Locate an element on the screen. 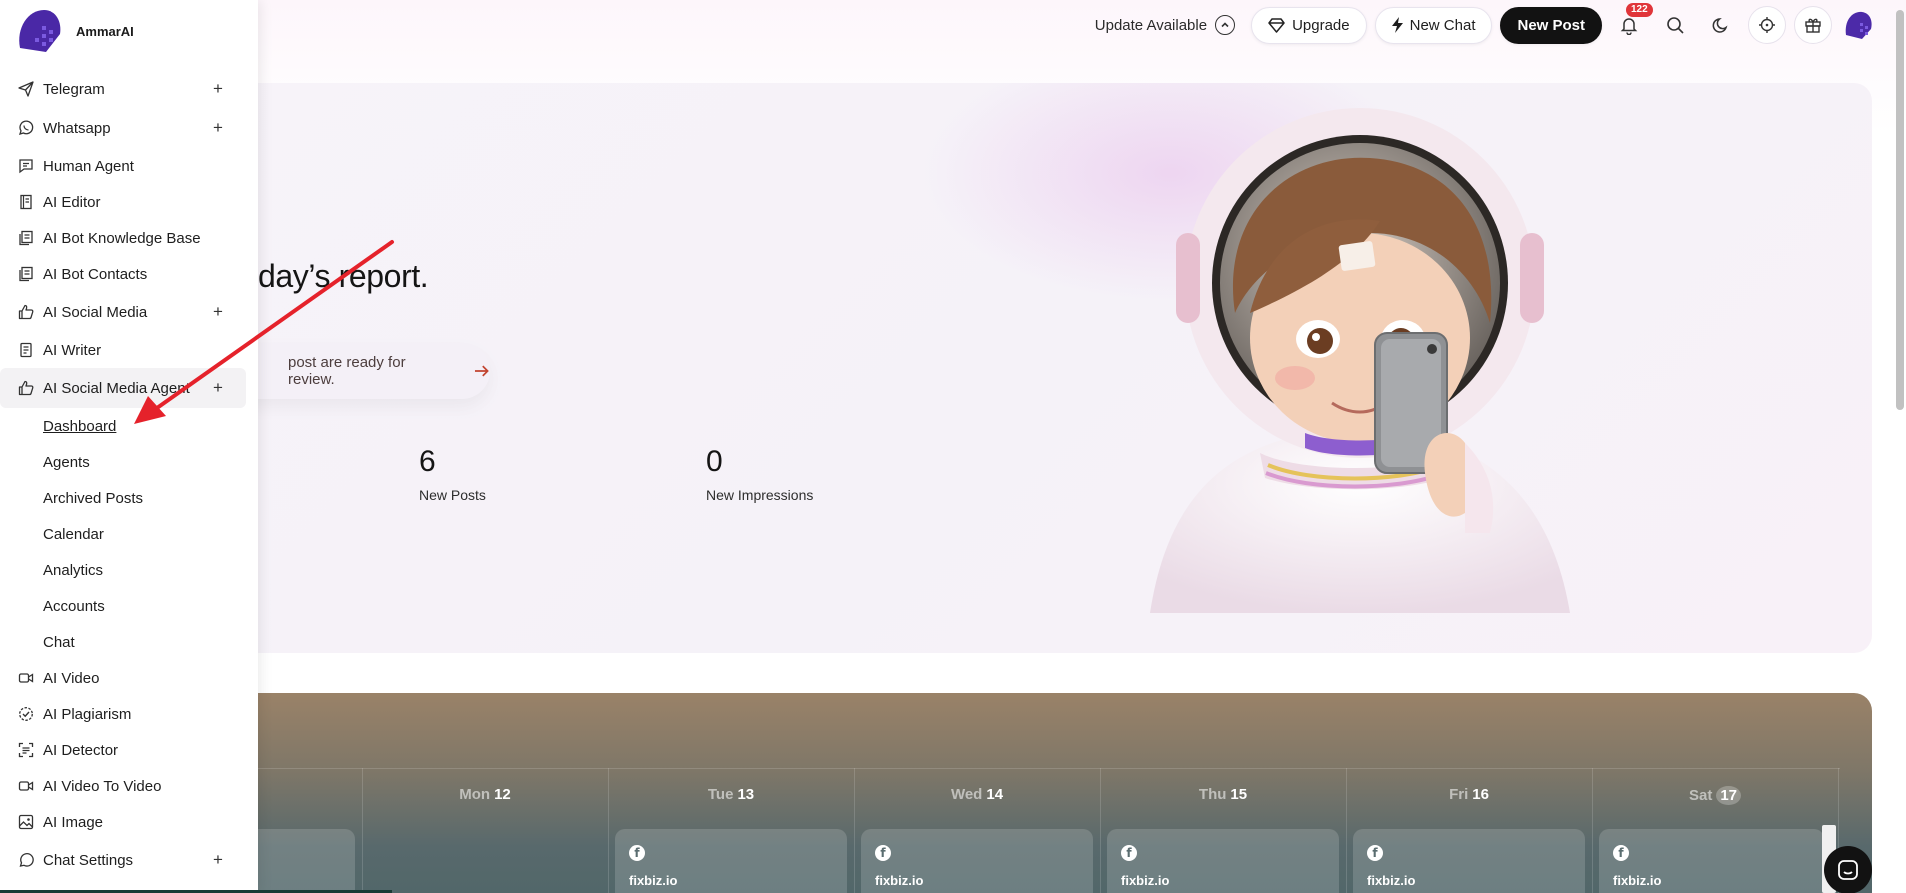  search-button is located at coordinates (1675, 25).